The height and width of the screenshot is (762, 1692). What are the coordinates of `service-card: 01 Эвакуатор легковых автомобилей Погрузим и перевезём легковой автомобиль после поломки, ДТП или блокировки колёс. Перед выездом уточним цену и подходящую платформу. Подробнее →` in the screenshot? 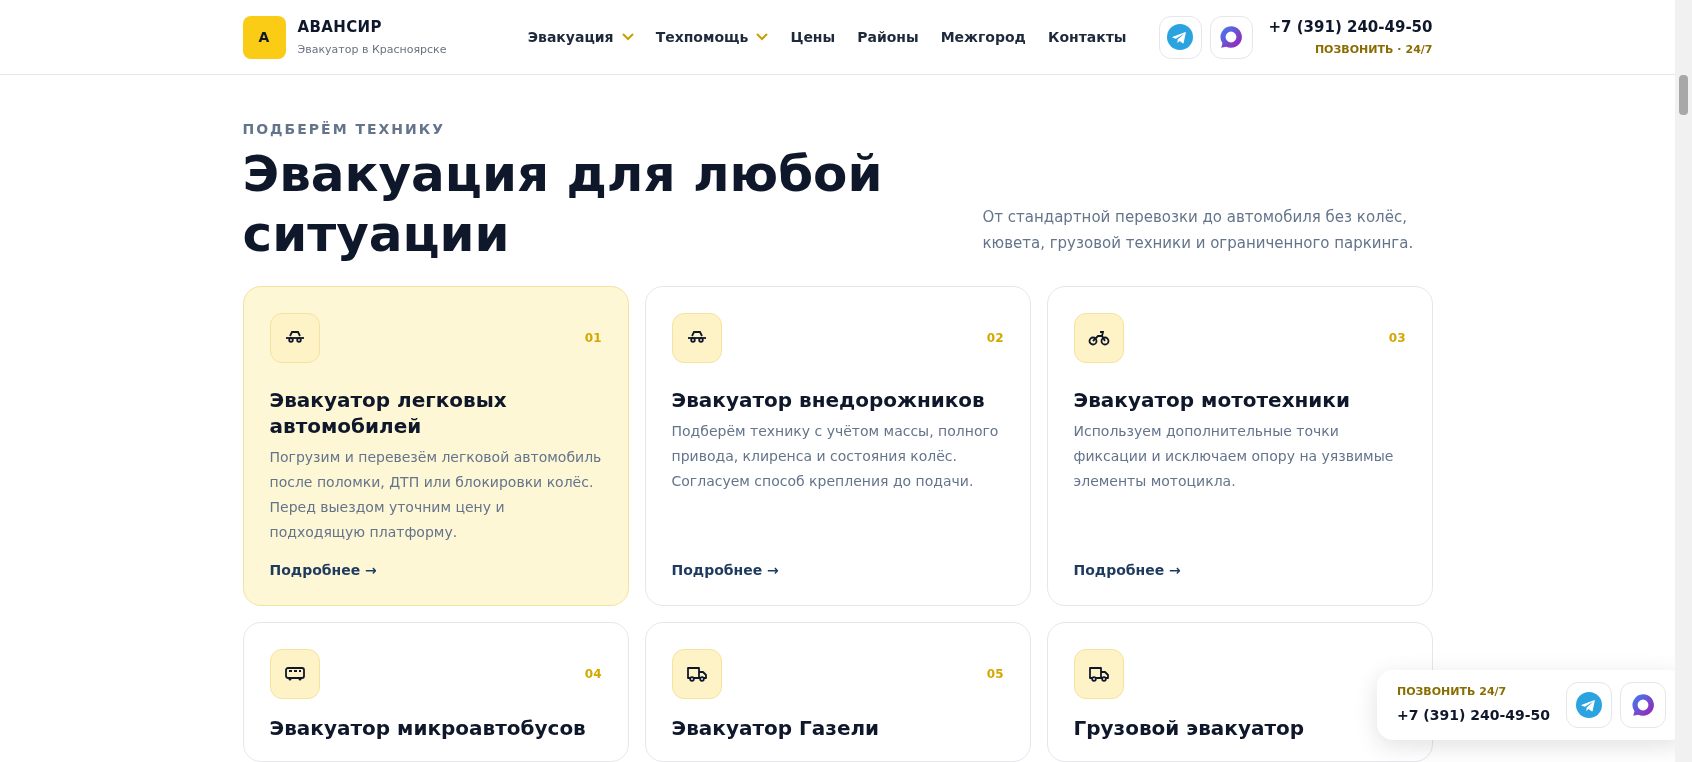 It's located at (435, 446).